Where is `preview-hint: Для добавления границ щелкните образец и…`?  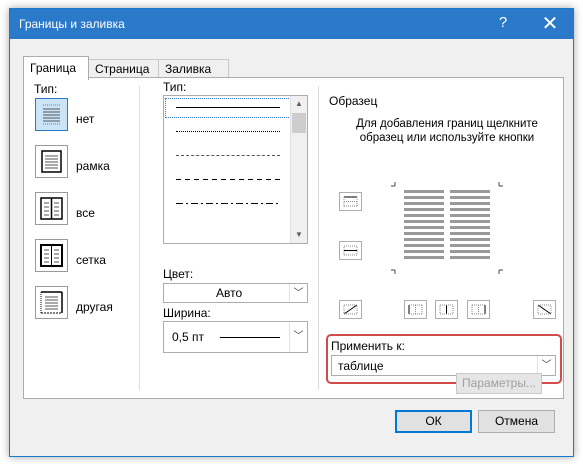 preview-hint: Для добавления границ щелкните образец и… is located at coordinates (447, 131).